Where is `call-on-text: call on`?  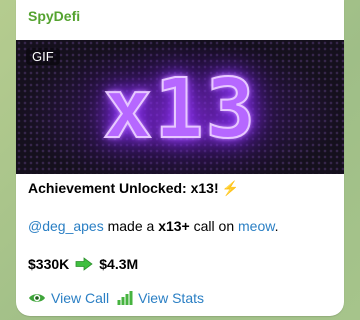 call-on-text: call on is located at coordinates (214, 226).